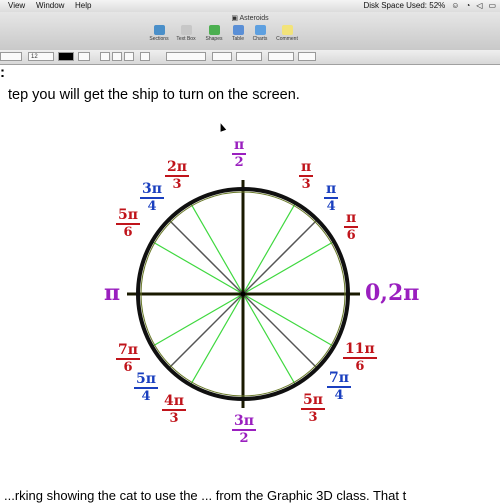 Image resolution: width=500 pixels, height=503 pixels. I want to click on label-pi-over-3: π3, so click(306, 175).